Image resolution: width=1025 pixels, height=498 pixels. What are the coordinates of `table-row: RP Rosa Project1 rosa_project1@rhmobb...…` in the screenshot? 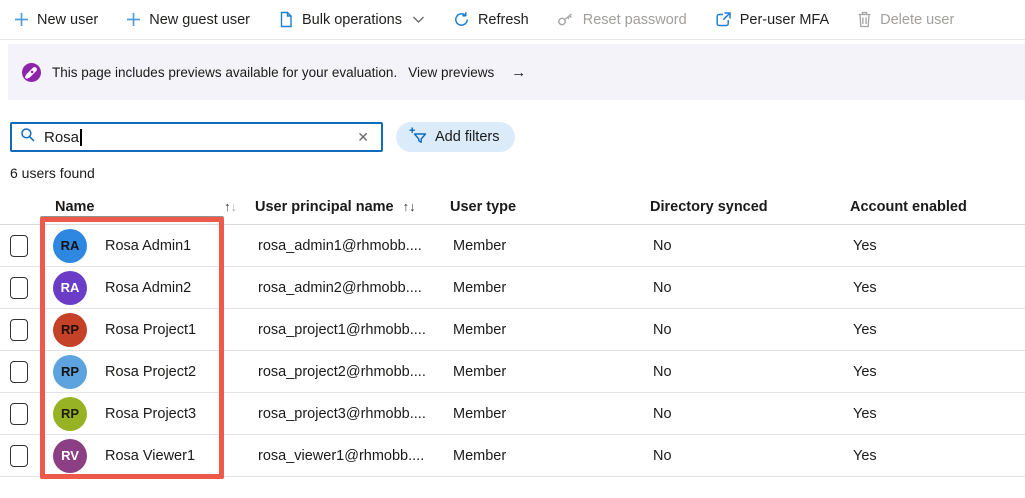 It's located at (512, 330).